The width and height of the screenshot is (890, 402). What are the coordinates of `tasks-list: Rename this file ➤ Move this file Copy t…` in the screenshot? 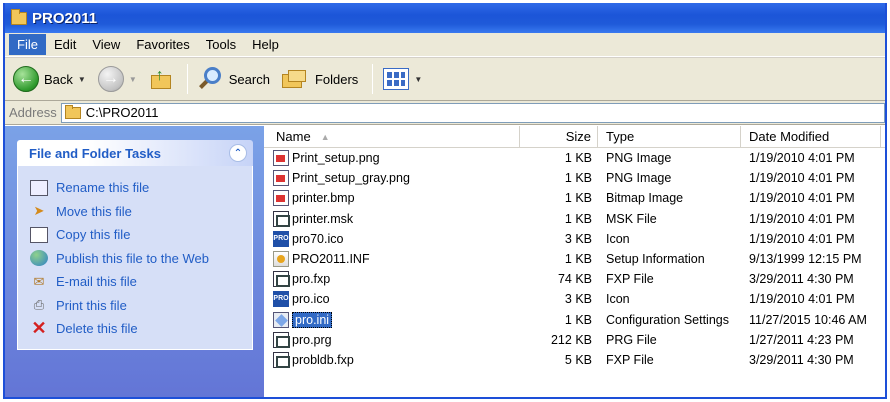 It's located at (135, 258).